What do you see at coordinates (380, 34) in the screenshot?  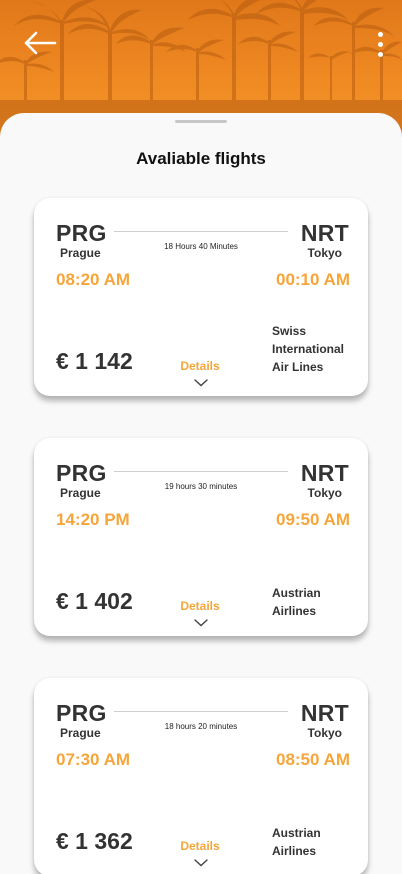 I see `more-vertical-icon` at bounding box center [380, 34].